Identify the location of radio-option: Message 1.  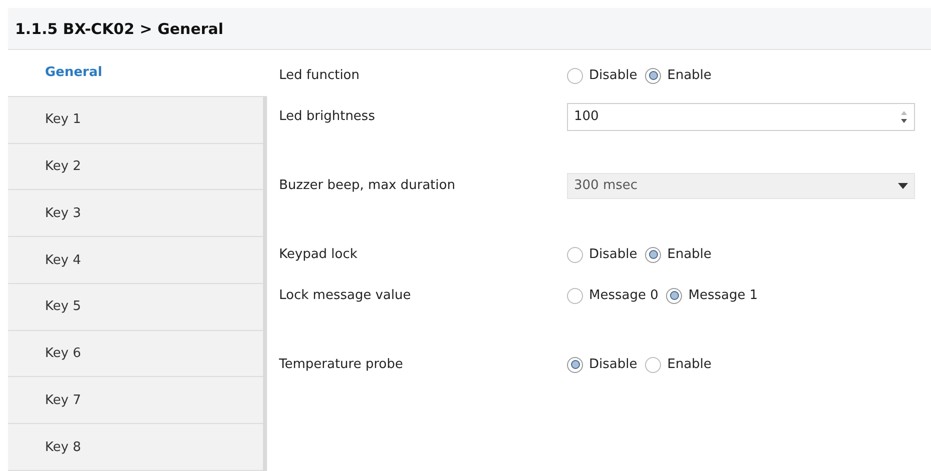
(712, 296).